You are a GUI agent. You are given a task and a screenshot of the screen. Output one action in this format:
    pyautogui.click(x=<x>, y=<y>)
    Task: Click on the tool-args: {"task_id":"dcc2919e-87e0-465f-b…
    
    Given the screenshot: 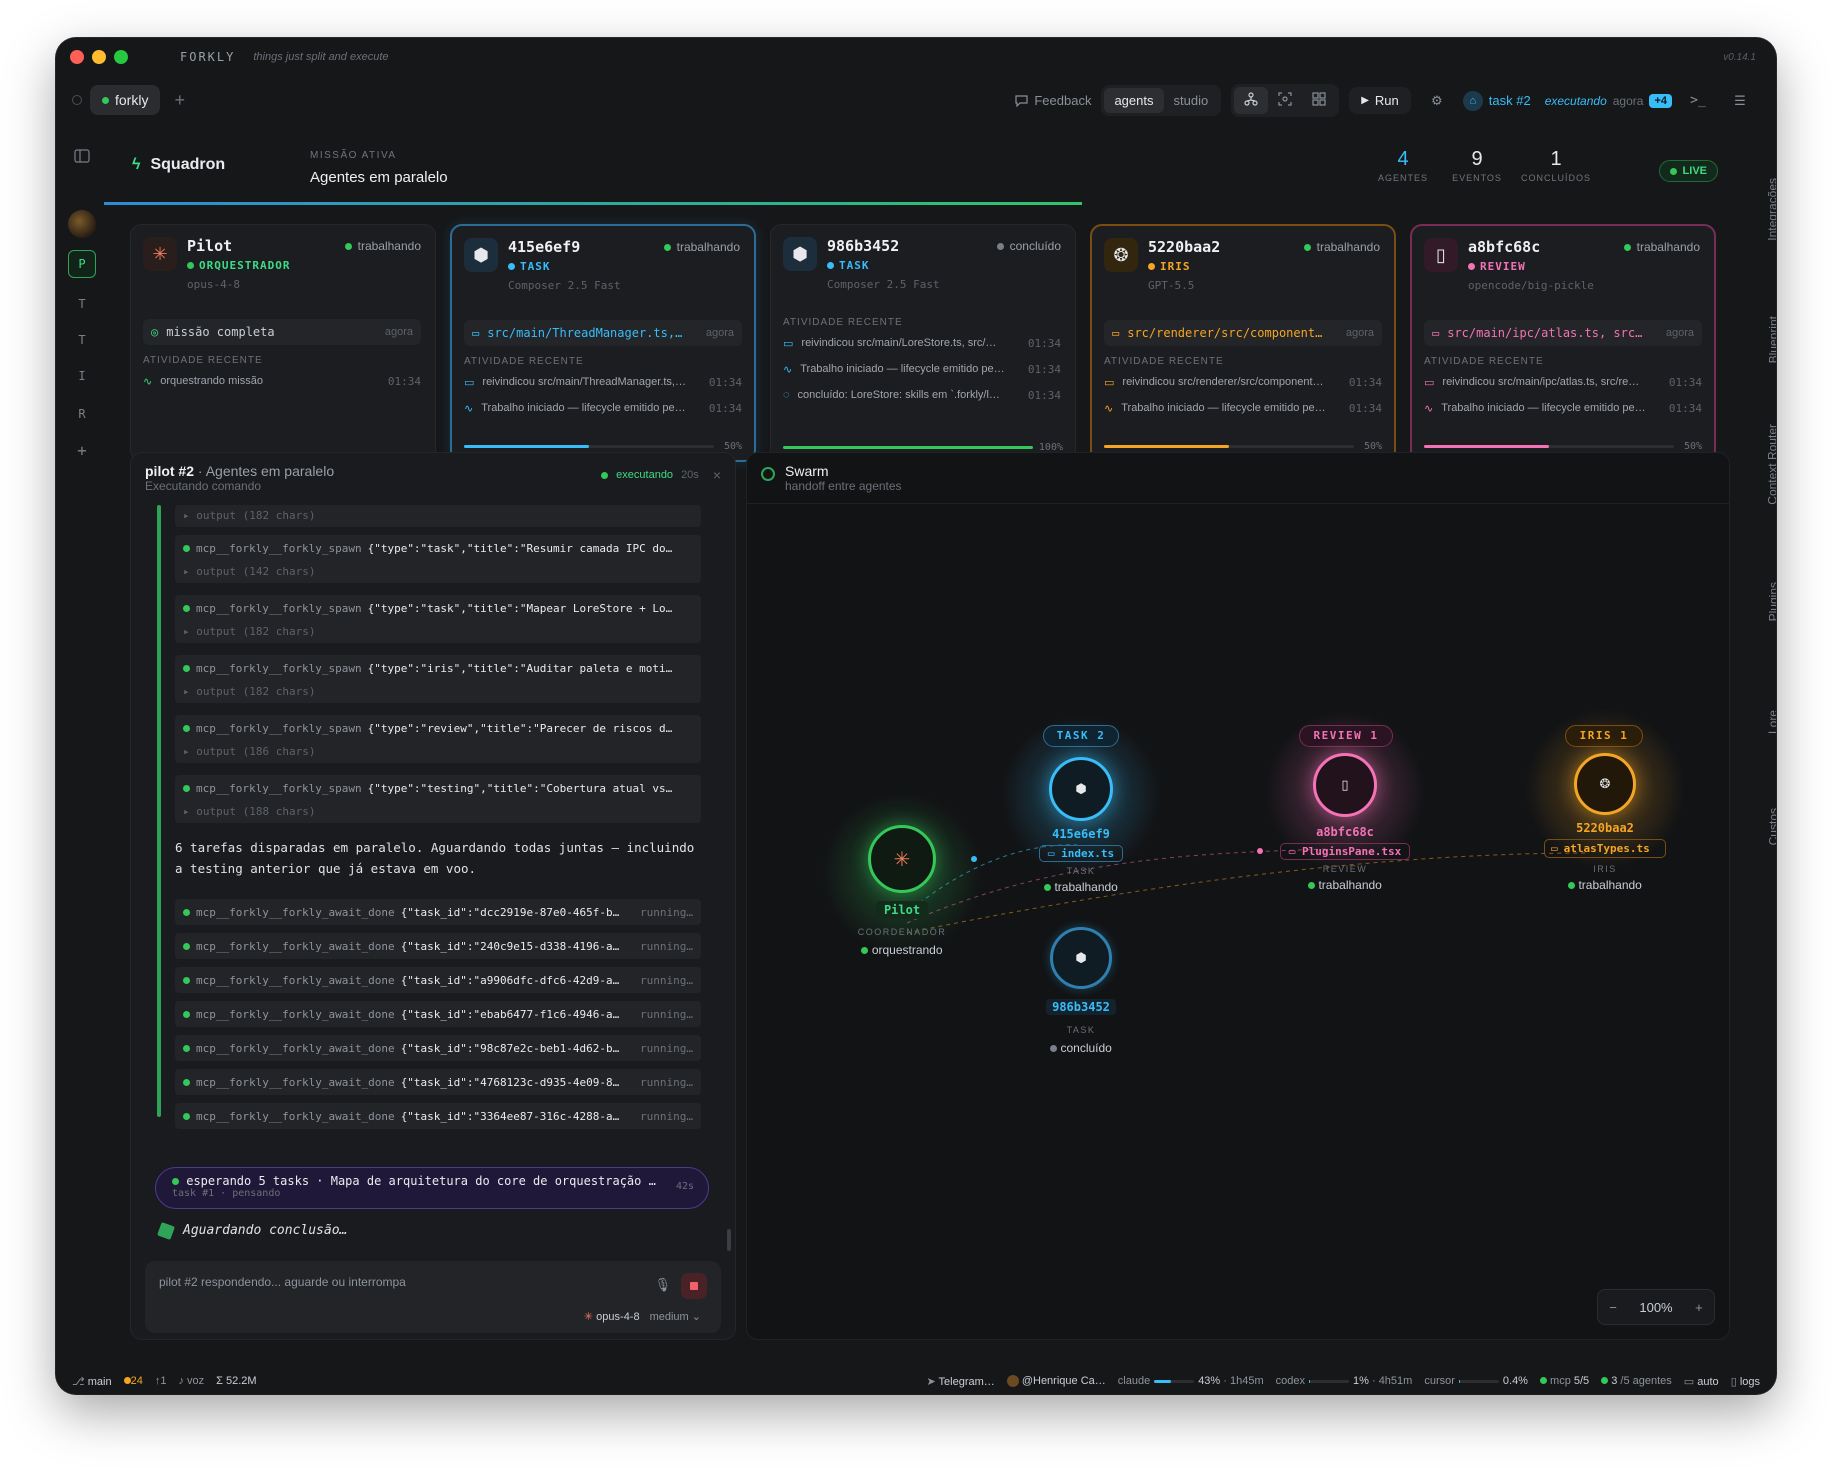 What is the action you would take?
    pyautogui.click(x=510, y=912)
    